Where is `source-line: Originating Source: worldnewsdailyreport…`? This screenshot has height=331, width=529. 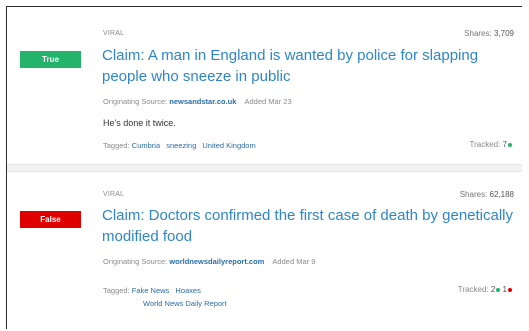 source-line: Originating Source: worldnewsdailyreport… is located at coordinates (209, 261).